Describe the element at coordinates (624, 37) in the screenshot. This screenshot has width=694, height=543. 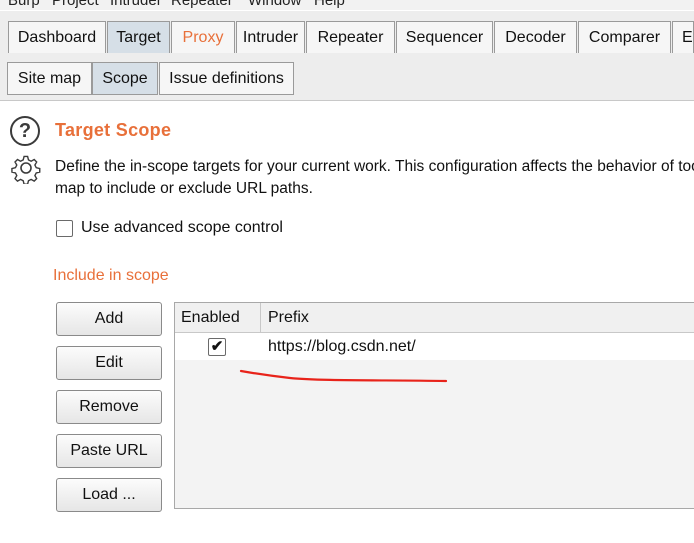
I see `tab-comparer: Comparer` at that location.